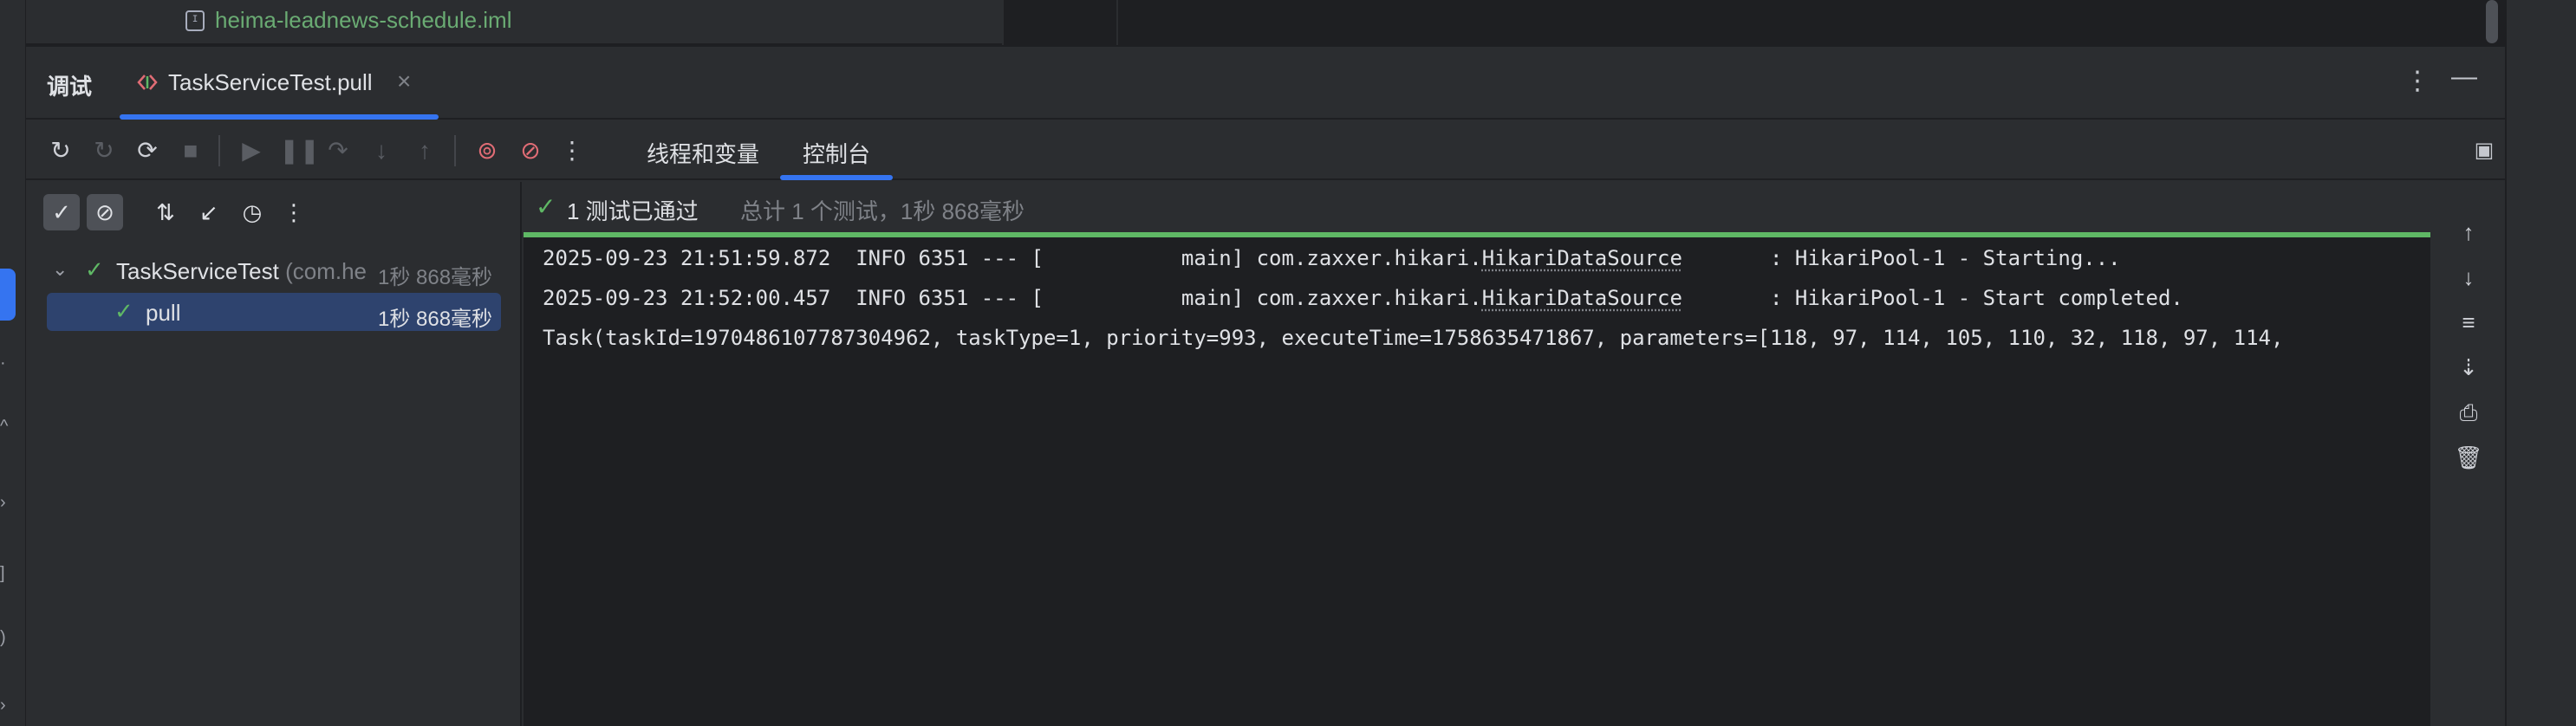  Describe the element at coordinates (1753, 22) in the screenshot. I see `editor-area` at that location.